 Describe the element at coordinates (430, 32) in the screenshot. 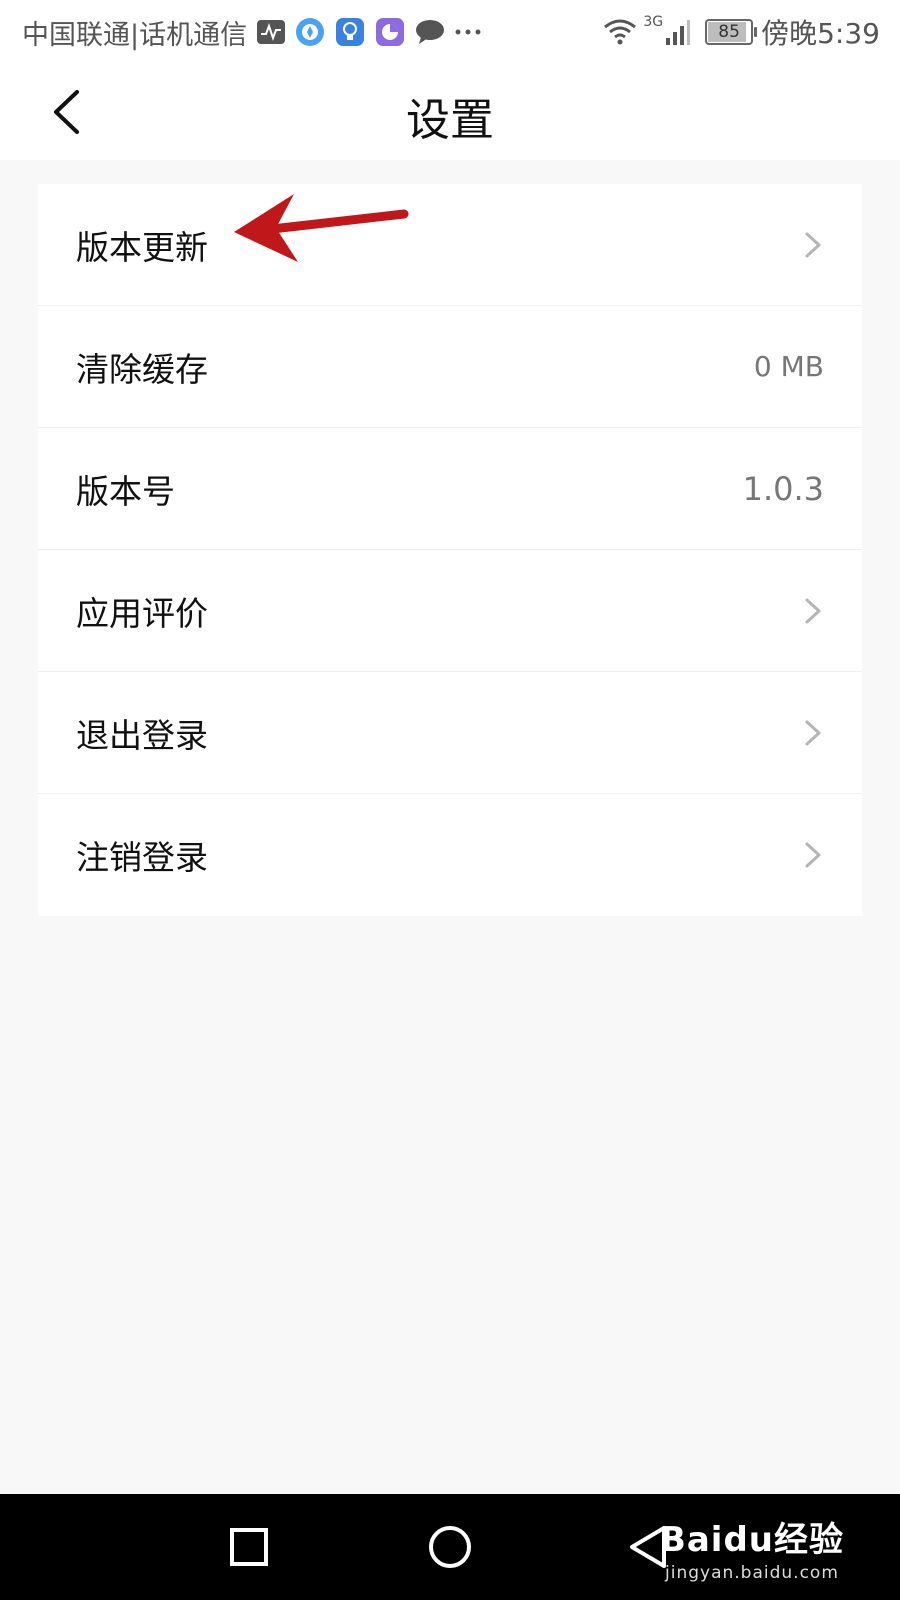

I see `chat-bubble-icon` at that location.